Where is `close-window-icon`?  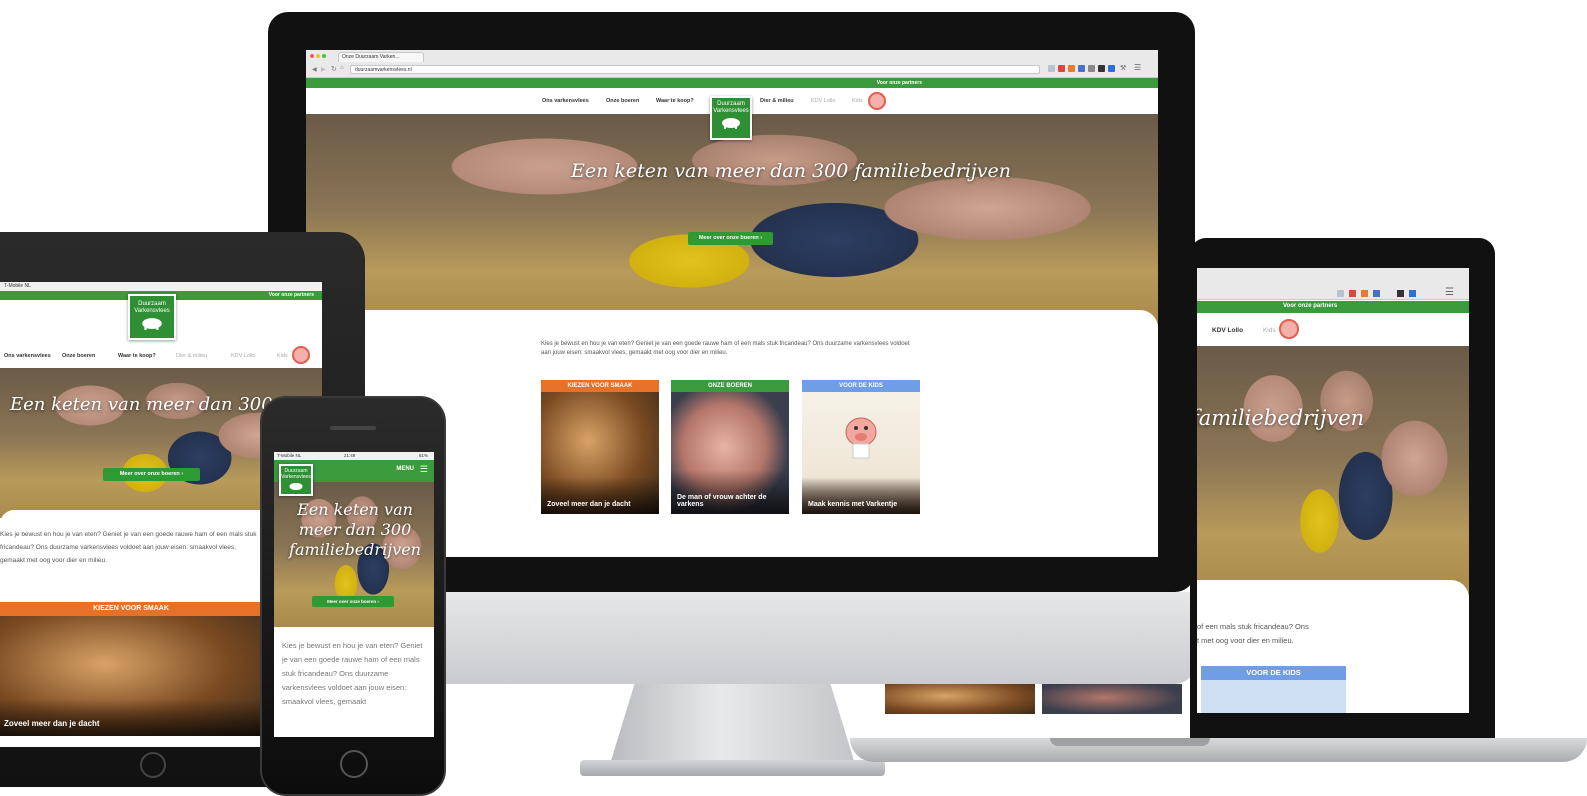
close-window-icon is located at coordinates (312, 56).